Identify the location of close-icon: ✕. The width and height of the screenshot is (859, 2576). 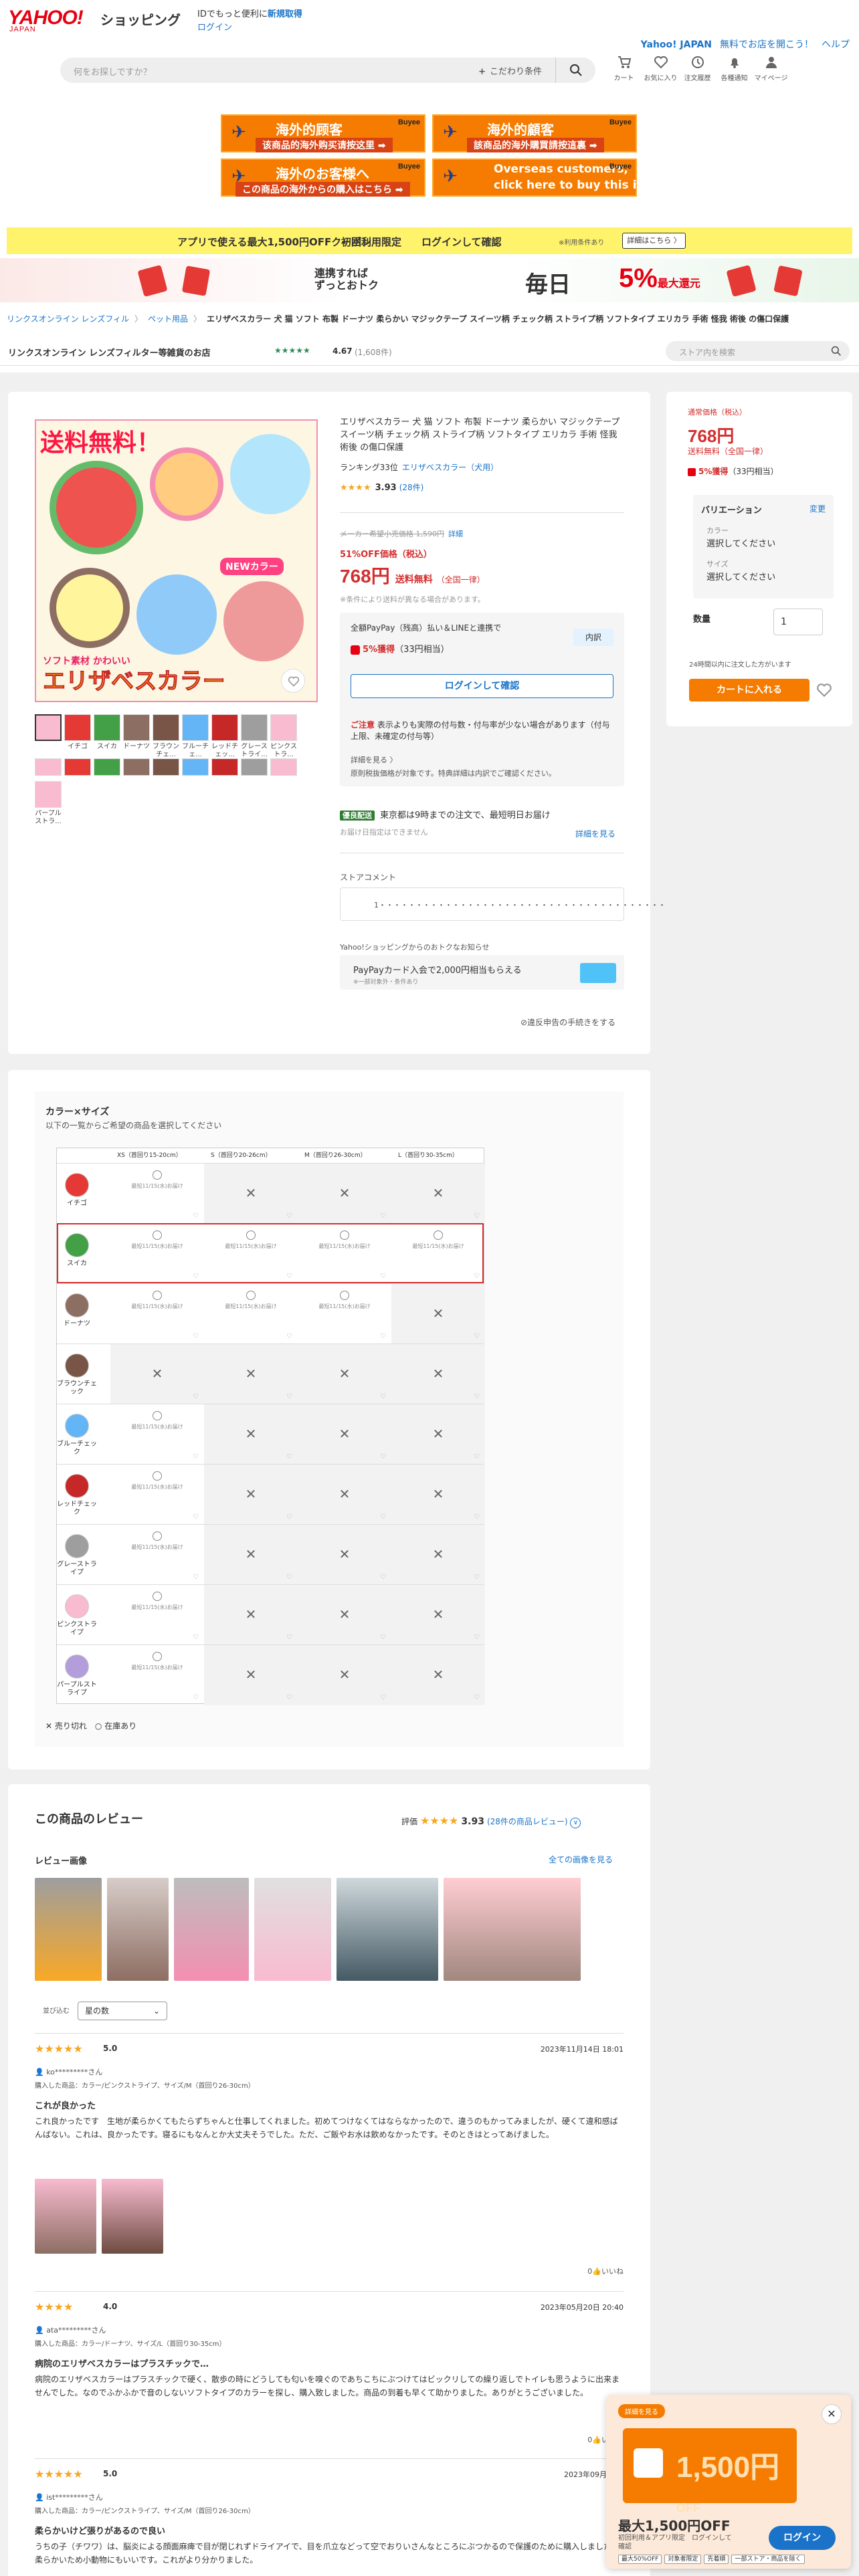
(832, 2414).